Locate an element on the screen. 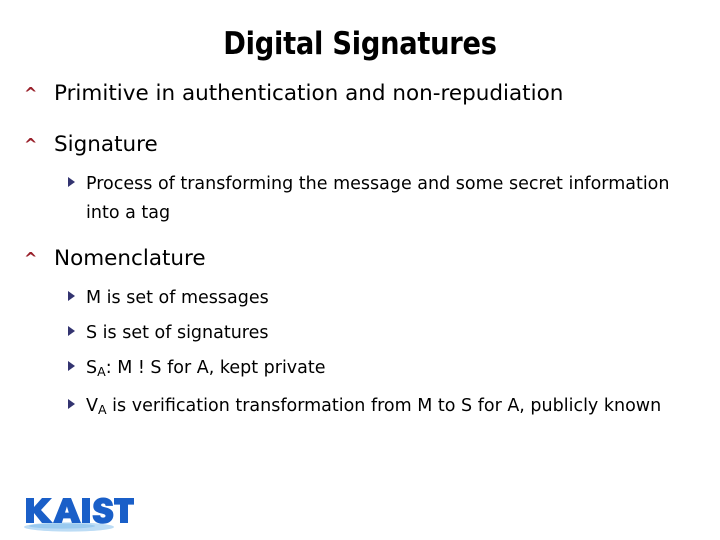 Image resolution: width=720 pixels, height=540 pixels. kaist-logo is located at coordinates (78, 512).